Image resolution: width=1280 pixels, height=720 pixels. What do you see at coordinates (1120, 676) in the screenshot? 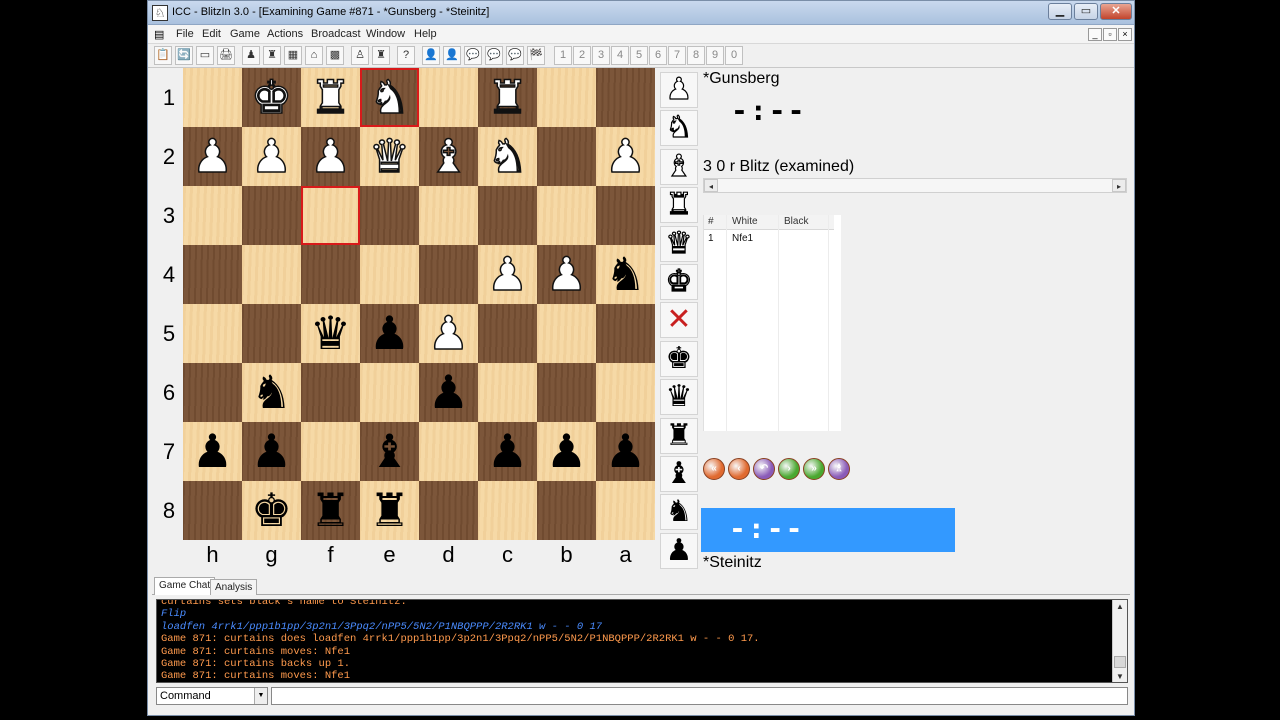
I see `scroll-down-icon: ▼` at bounding box center [1120, 676].